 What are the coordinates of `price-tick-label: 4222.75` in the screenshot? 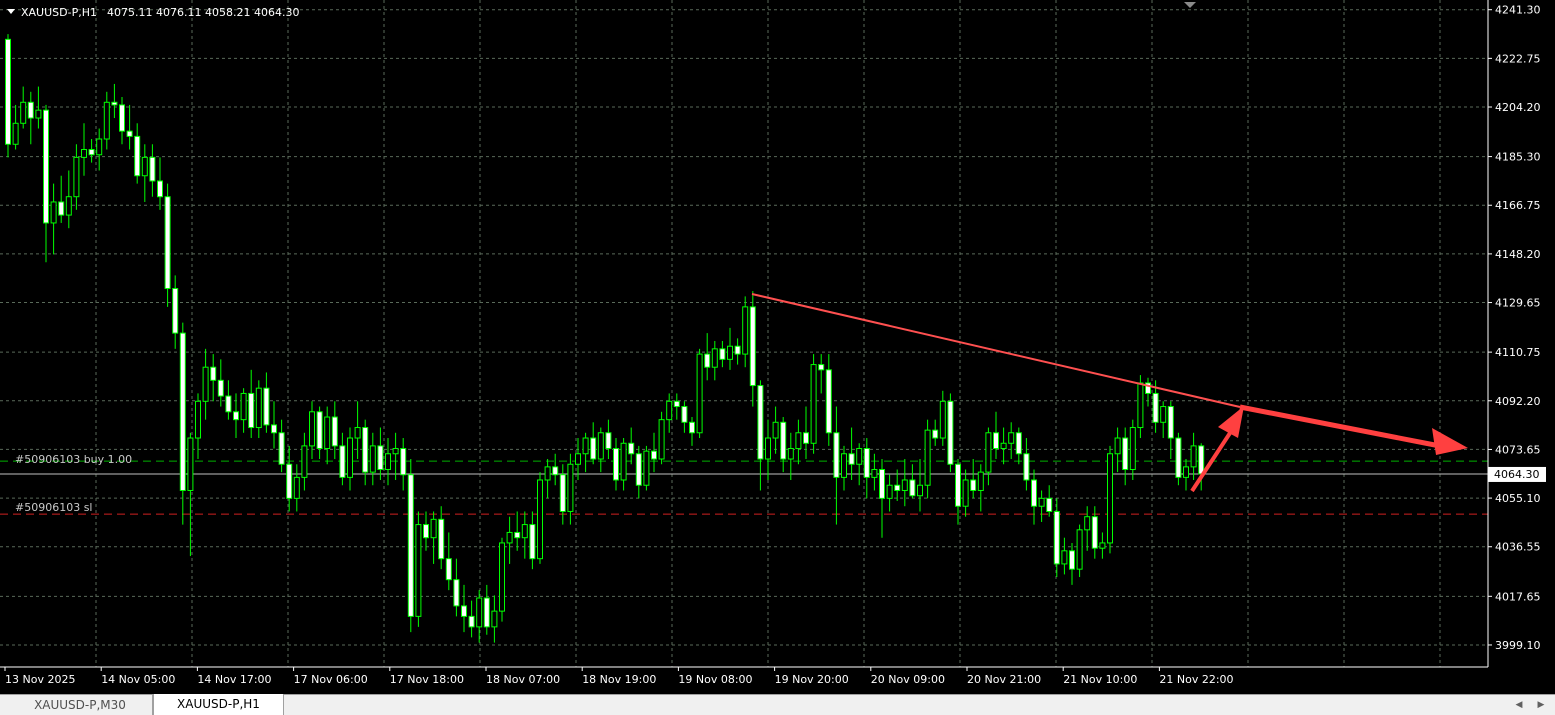 It's located at (1518, 58).